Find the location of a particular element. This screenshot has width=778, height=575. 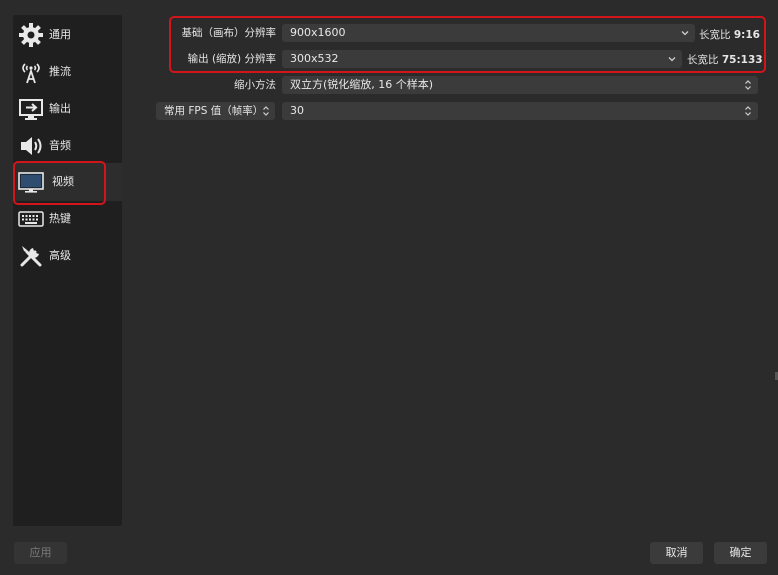

sidebar-item-output: 输出 is located at coordinates (67, 109).